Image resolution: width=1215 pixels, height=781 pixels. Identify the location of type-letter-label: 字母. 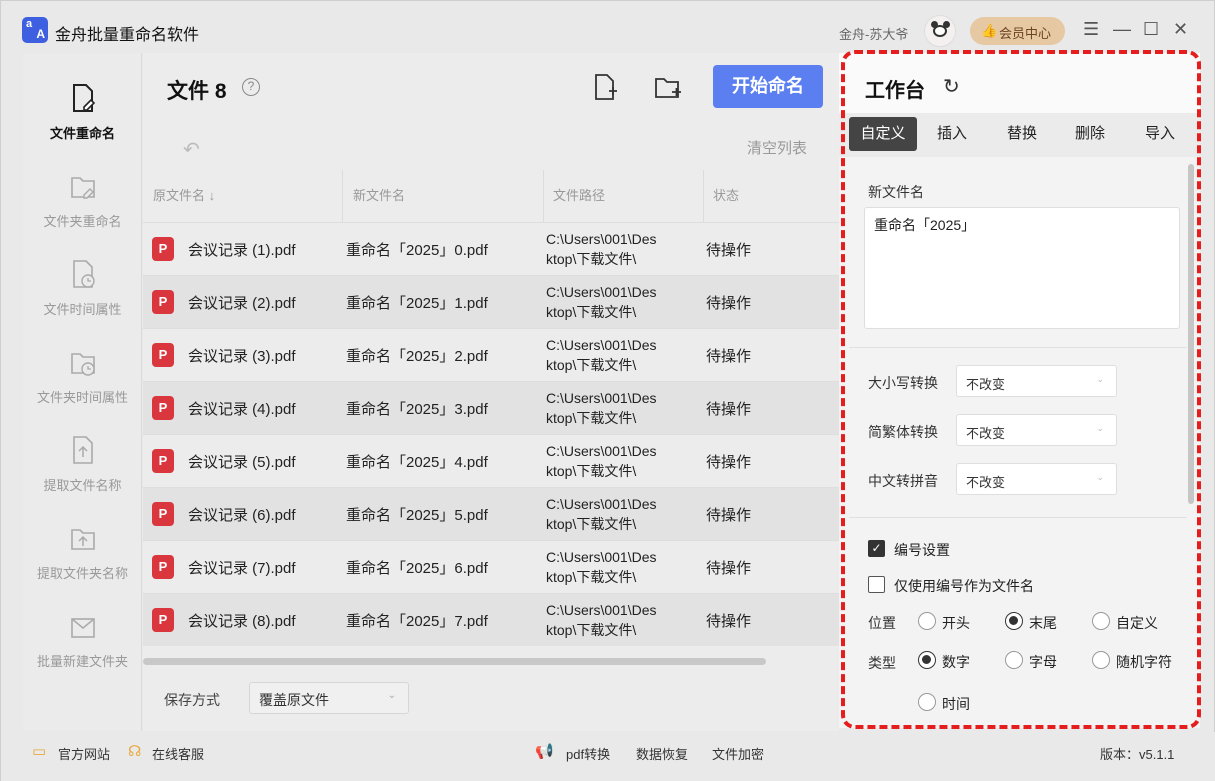
(1043, 662).